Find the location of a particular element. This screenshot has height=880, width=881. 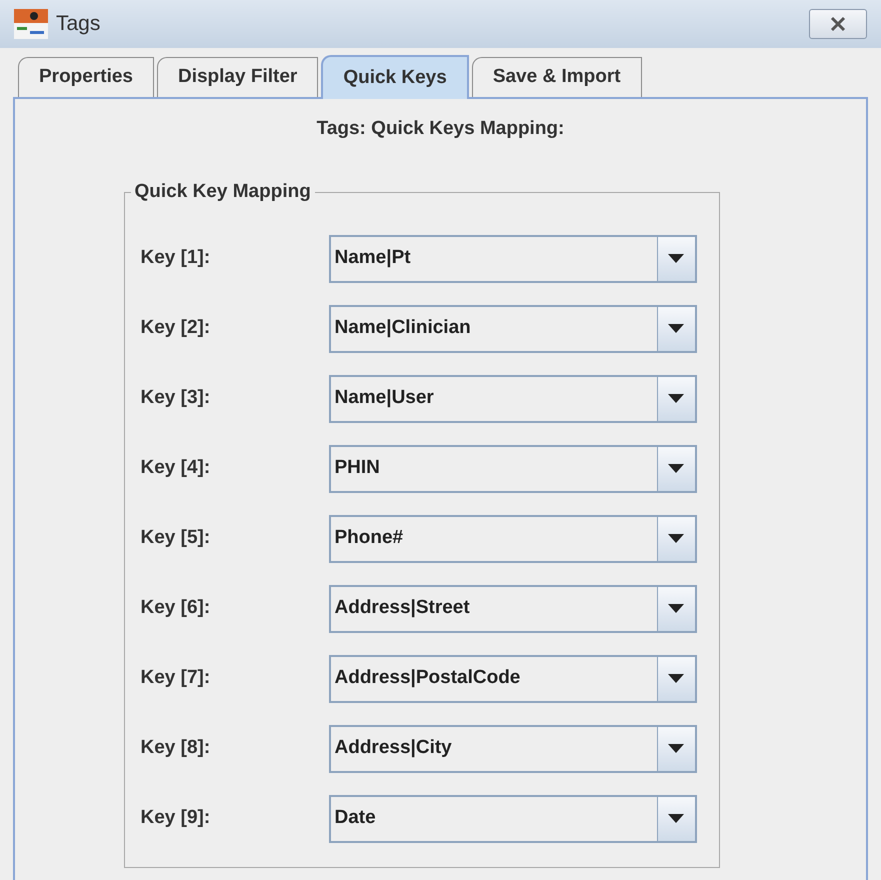

key-dropdown: Address|PostalCode is located at coordinates (512, 678).